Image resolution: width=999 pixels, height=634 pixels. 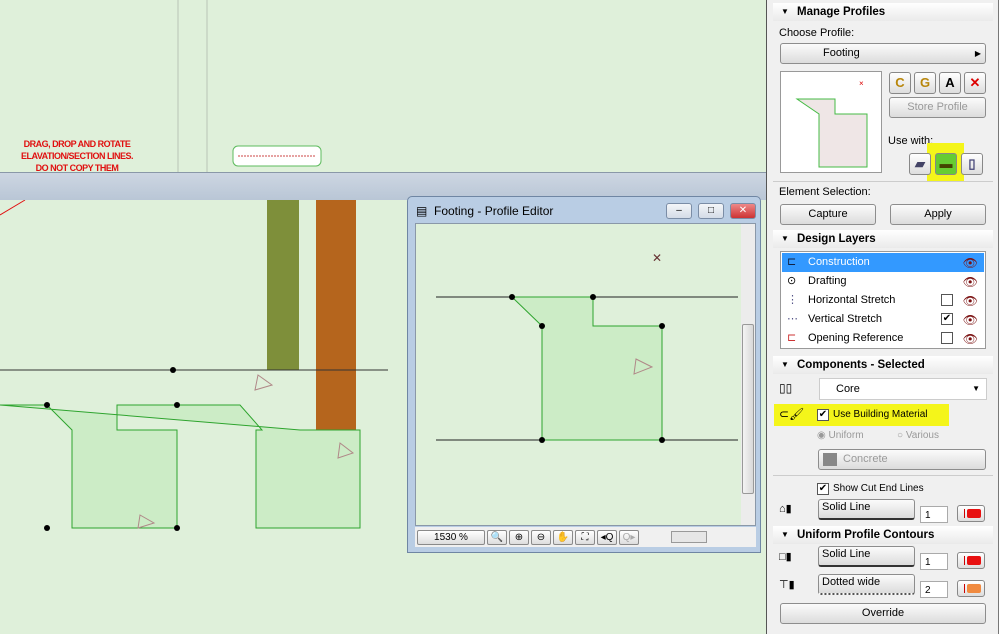 What do you see at coordinates (786, 388) in the screenshot?
I see `component-icon: ▯▯` at bounding box center [786, 388].